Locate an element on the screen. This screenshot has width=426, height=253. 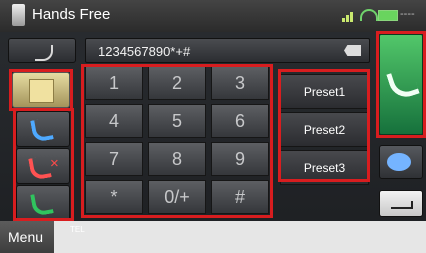
return-icon is located at coordinates (402, 205).